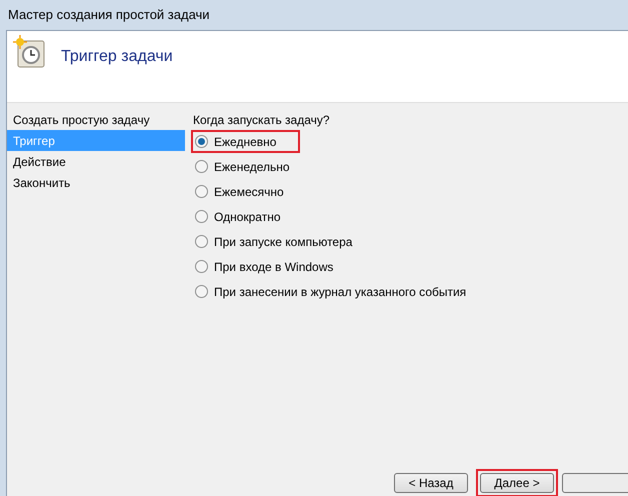 This screenshot has width=628, height=496. What do you see at coordinates (252, 166) in the screenshot?
I see `radio-option: Еженедельно` at bounding box center [252, 166].